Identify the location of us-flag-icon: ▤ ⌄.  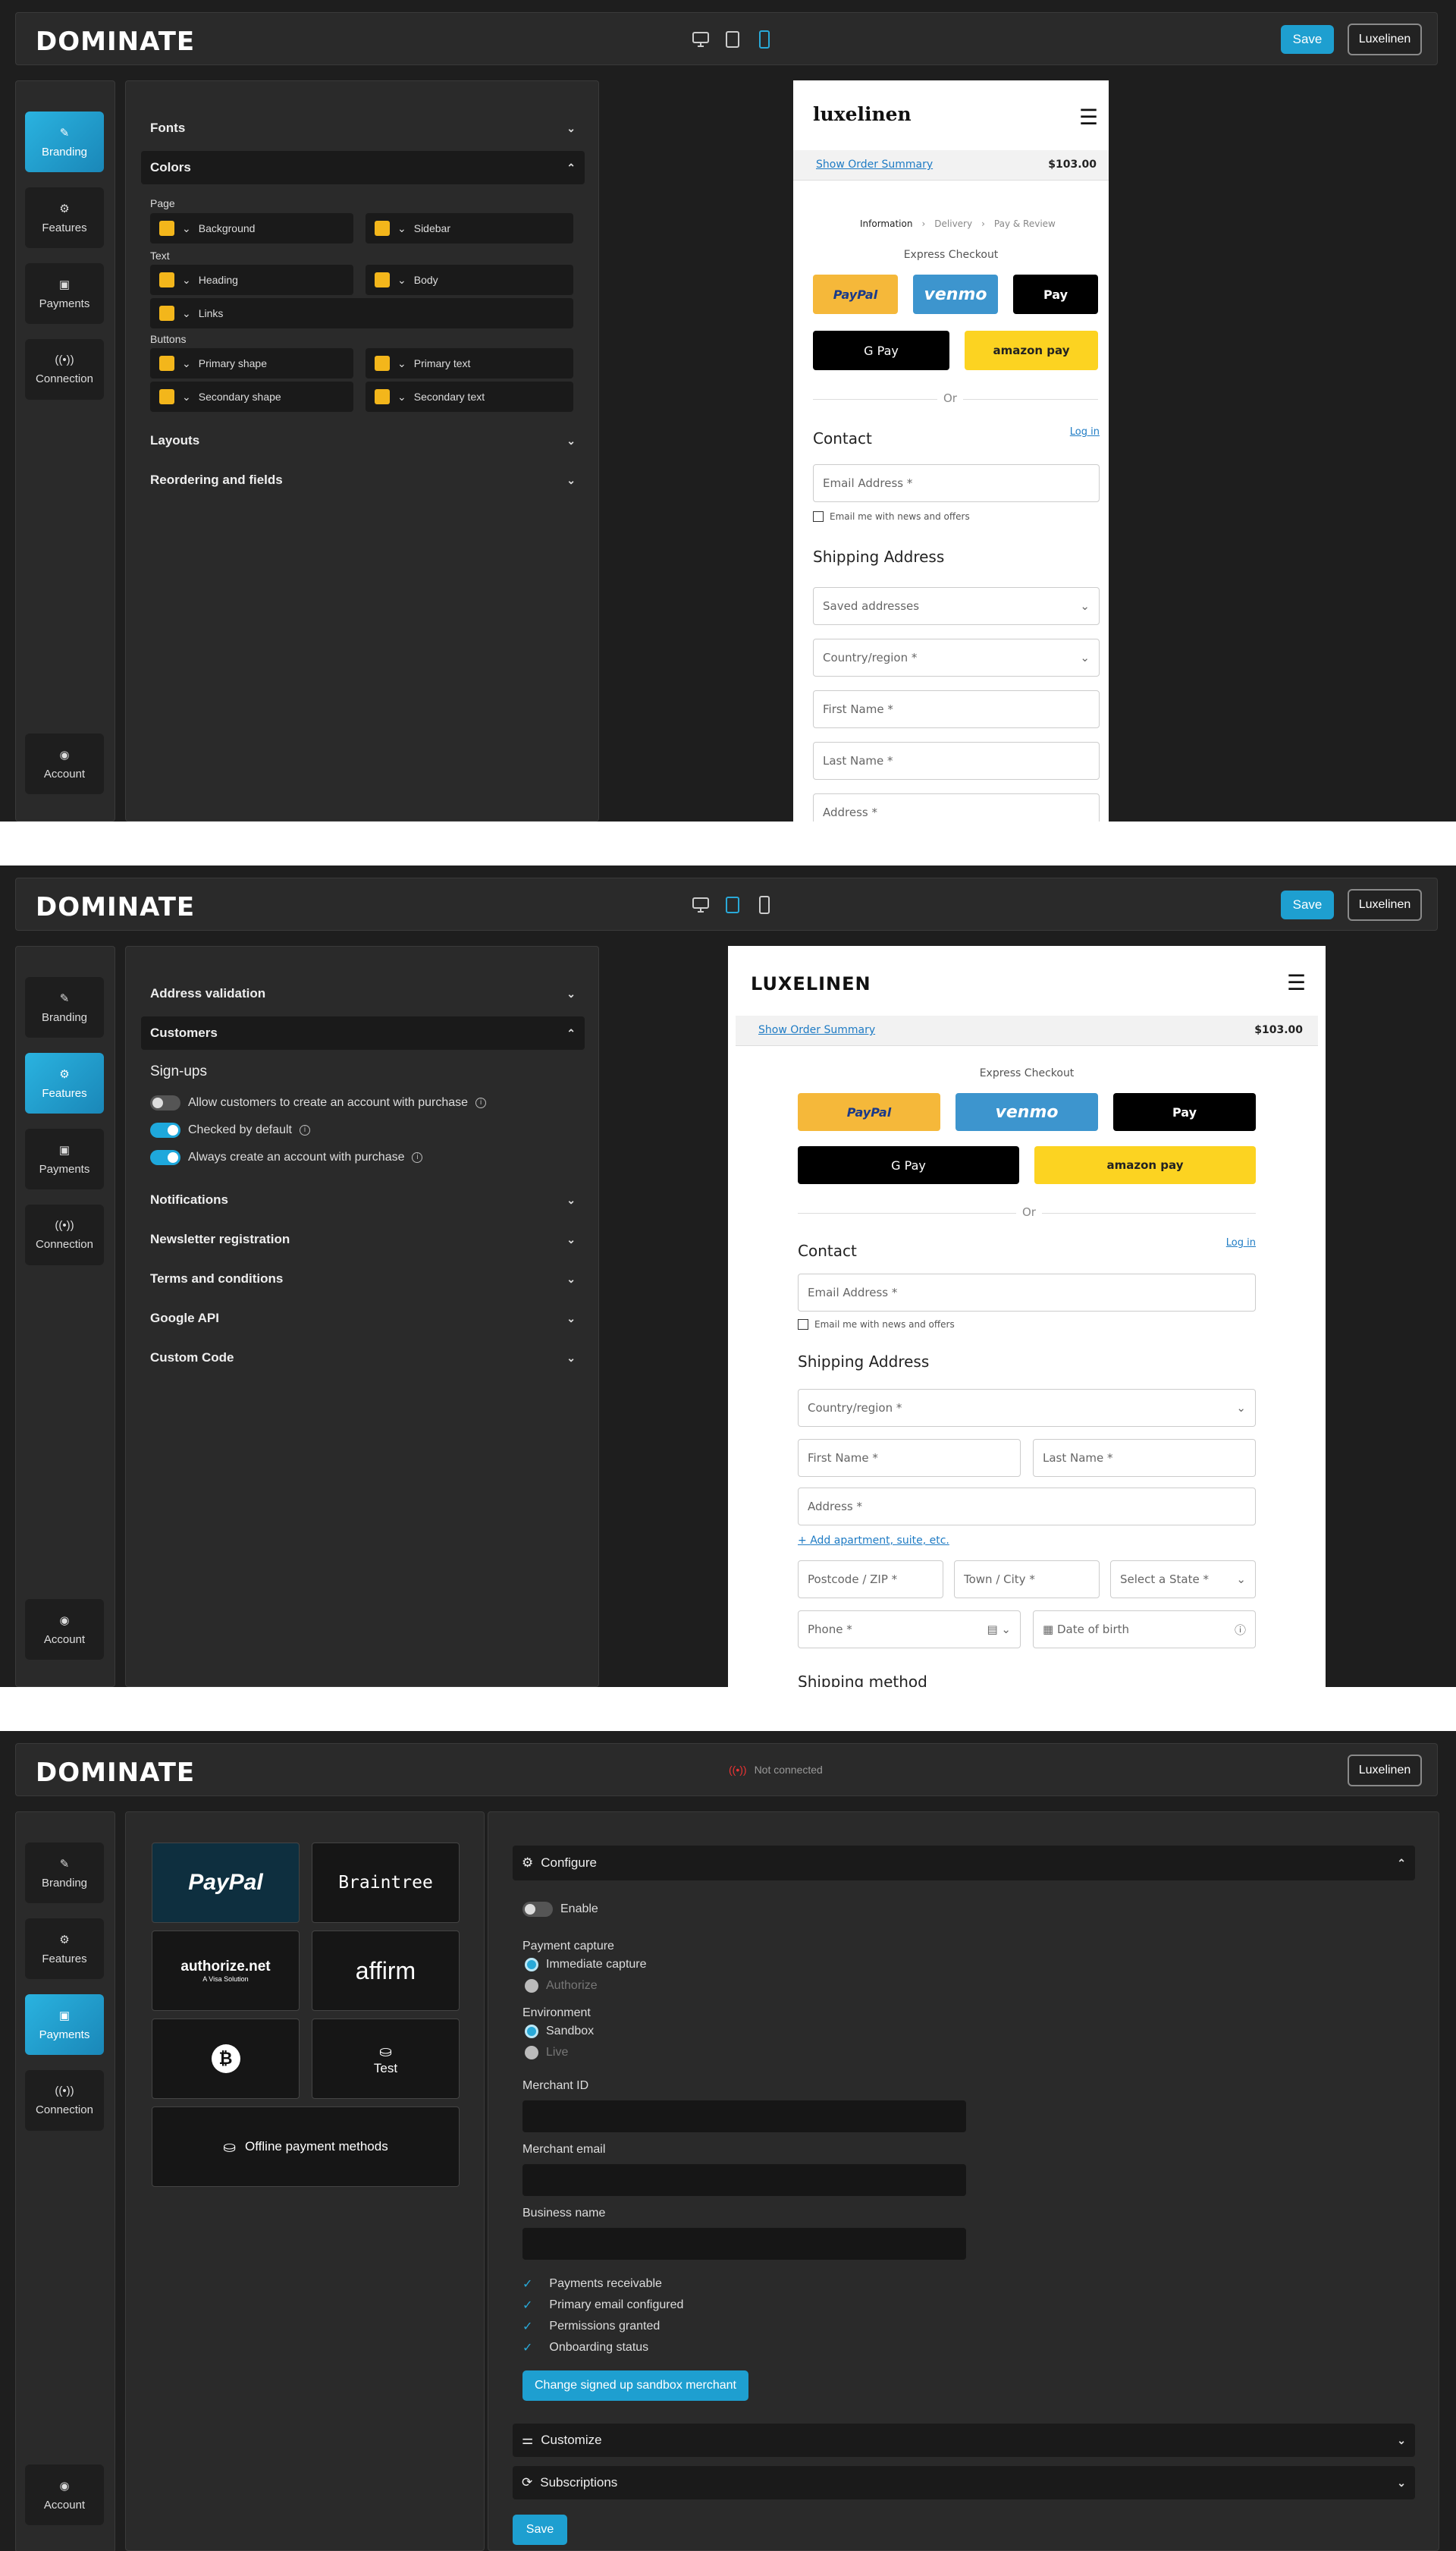
(999, 1629).